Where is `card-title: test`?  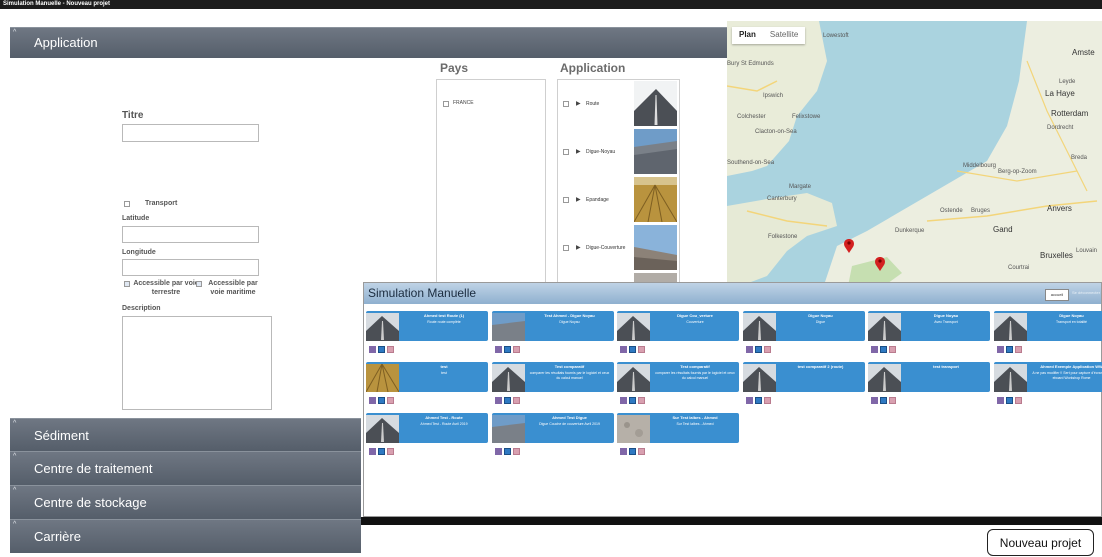 card-title: test is located at coordinates (444, 366).